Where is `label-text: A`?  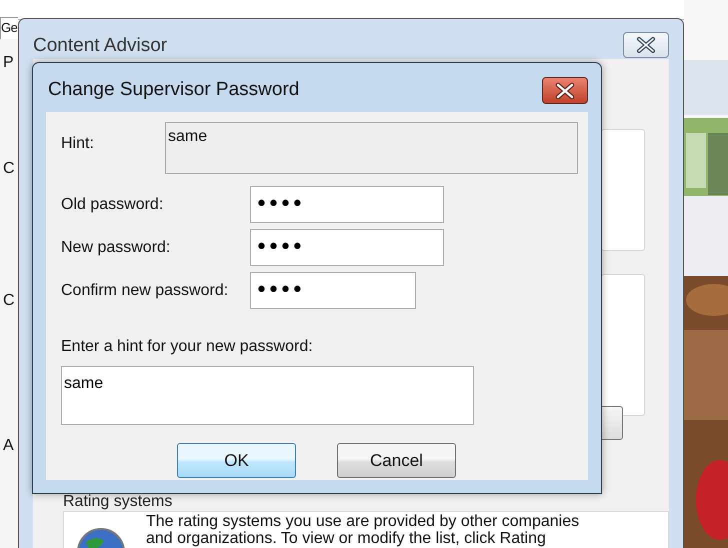
label-text: A is located at coordinates (8, 446).